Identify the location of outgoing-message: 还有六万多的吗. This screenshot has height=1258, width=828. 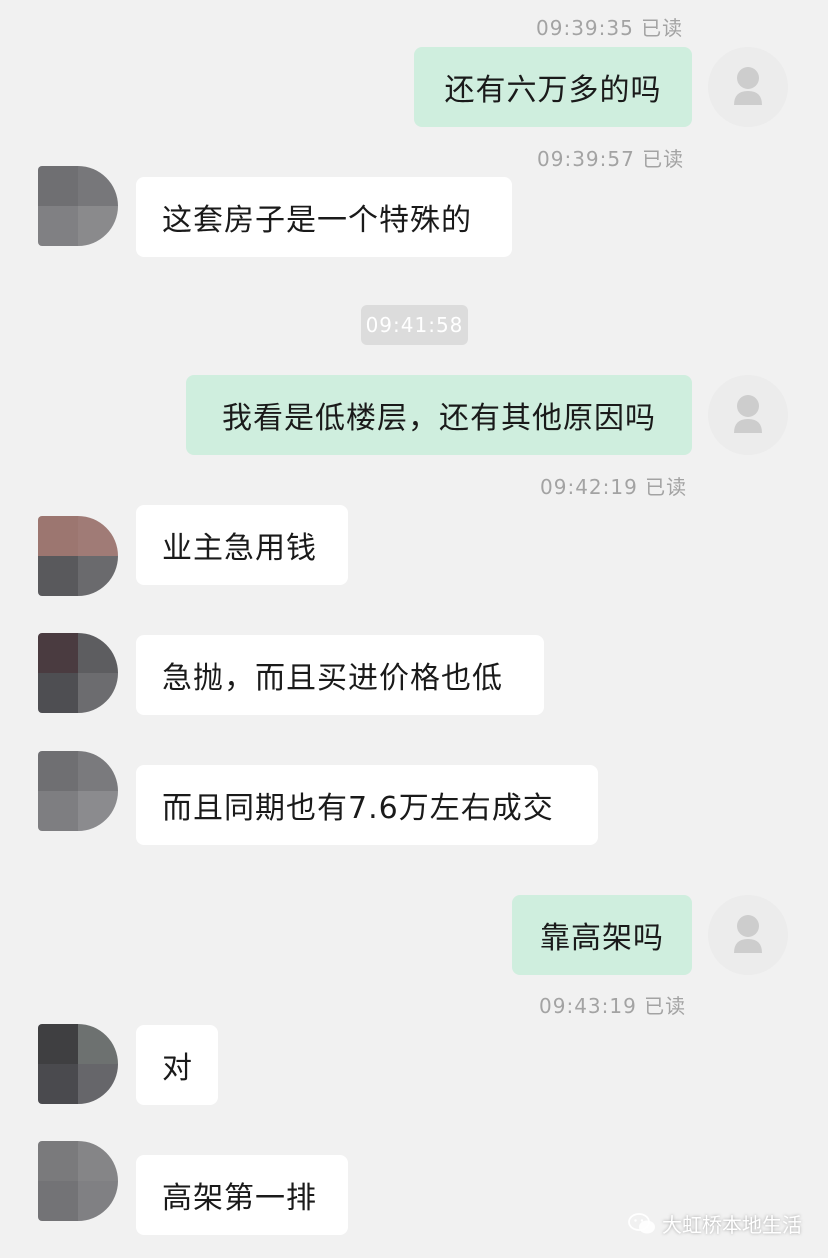
(553, 87).